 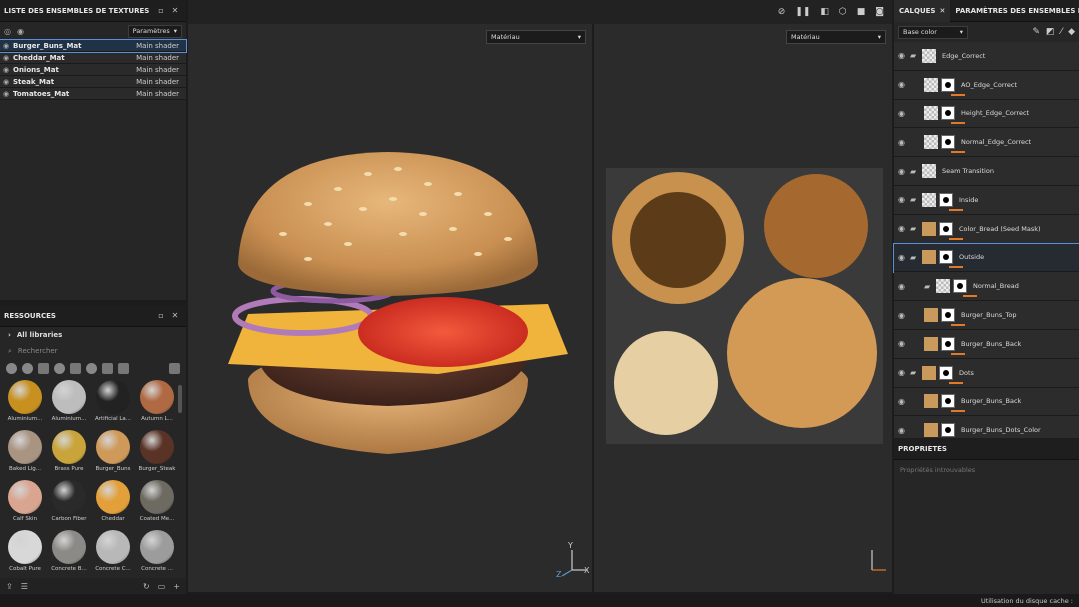 What do you see at coordinates (536, 37) in the screenshot?
I see `material-dropdown-3d: Matériau ▾` at bounding box center [536, 37].